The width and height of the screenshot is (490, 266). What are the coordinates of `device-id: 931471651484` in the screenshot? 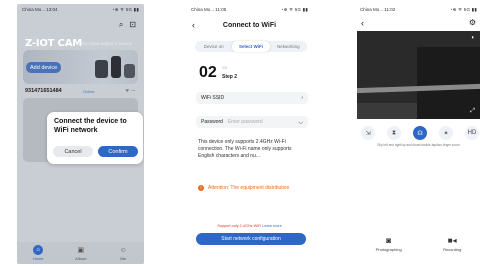 It's located at (43, 91).